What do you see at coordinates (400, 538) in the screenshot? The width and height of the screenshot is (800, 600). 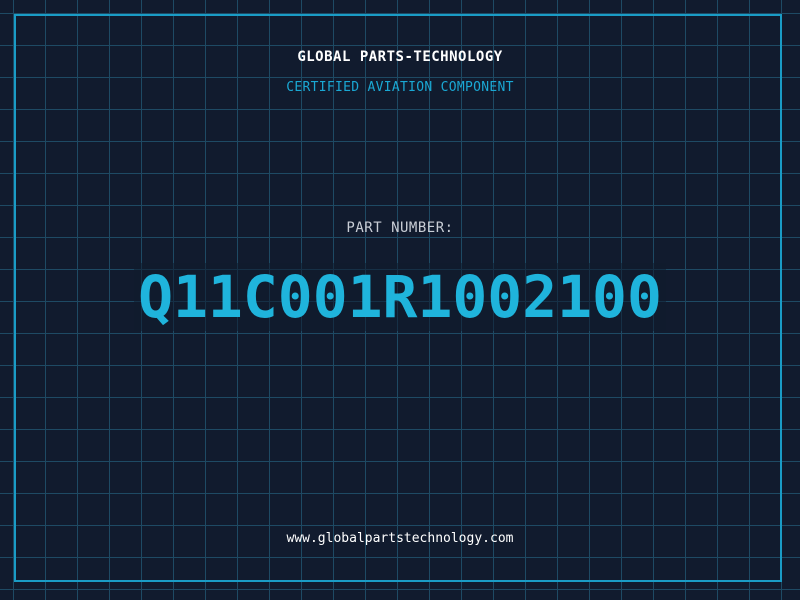 I see `website-url: www.globalpartstechnology.com` at bounding box center [400, 538].